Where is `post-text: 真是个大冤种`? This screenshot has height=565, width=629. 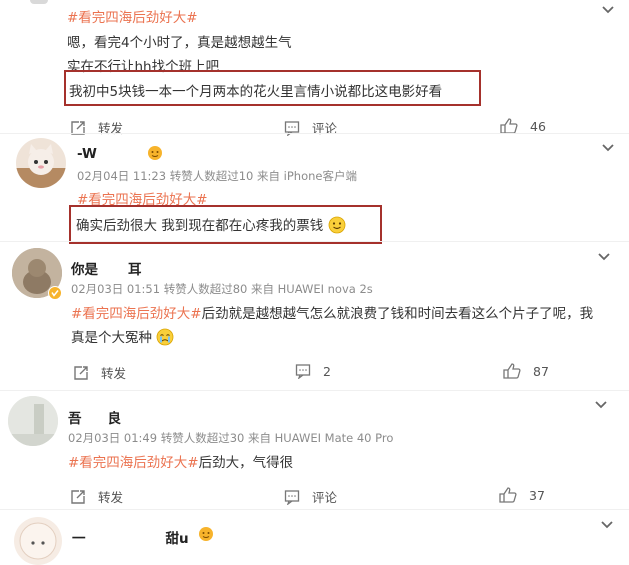
post-text: 真是个大冤种 is located at coordinates (122, 336).